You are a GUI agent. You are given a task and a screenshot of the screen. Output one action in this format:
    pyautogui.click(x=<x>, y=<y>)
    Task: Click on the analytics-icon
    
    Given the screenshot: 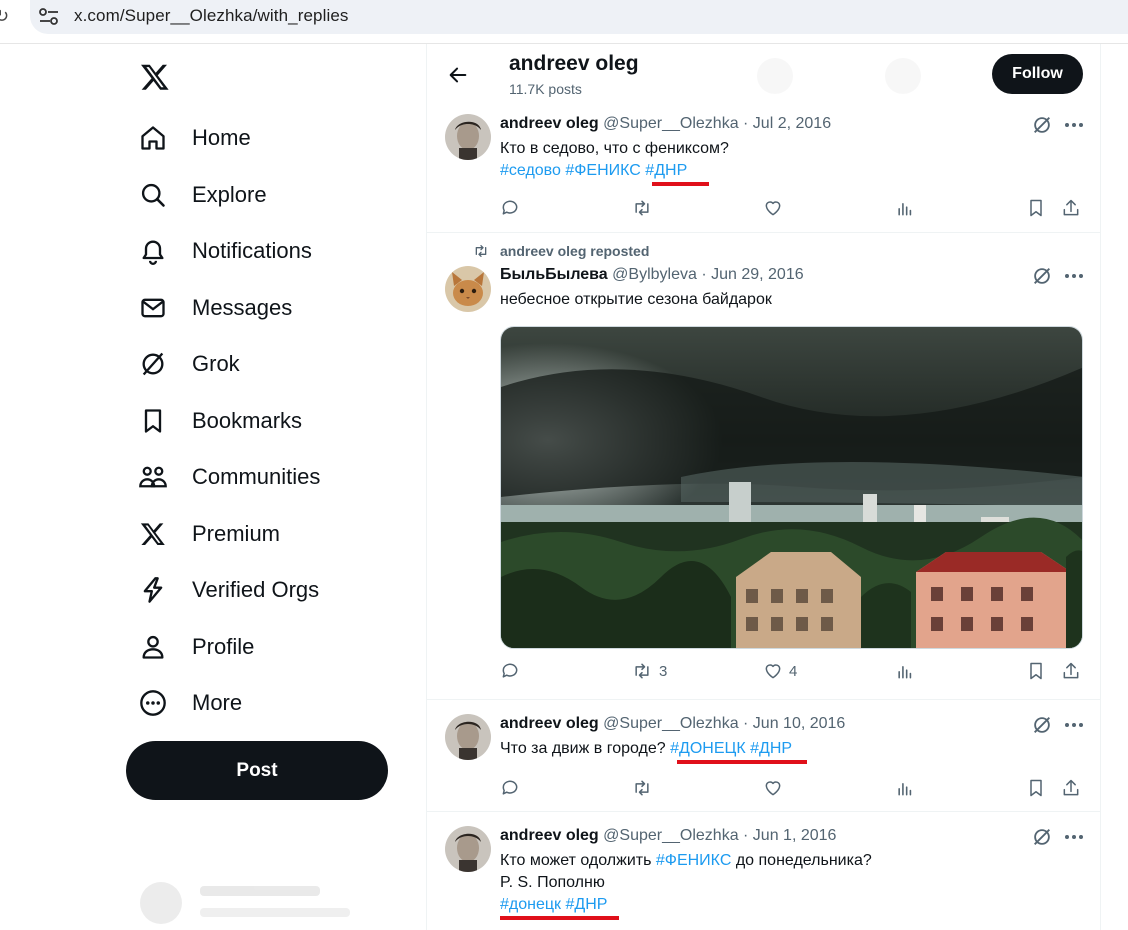 What is the action you would take?
    pyautogui.click(x=905, y=672)
    